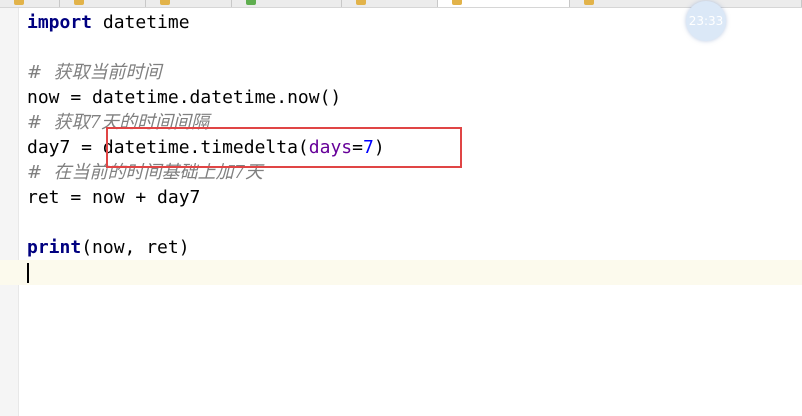 The image size is (802, 416). I want to click on code-line-1: import datetime, so click(108, 22).